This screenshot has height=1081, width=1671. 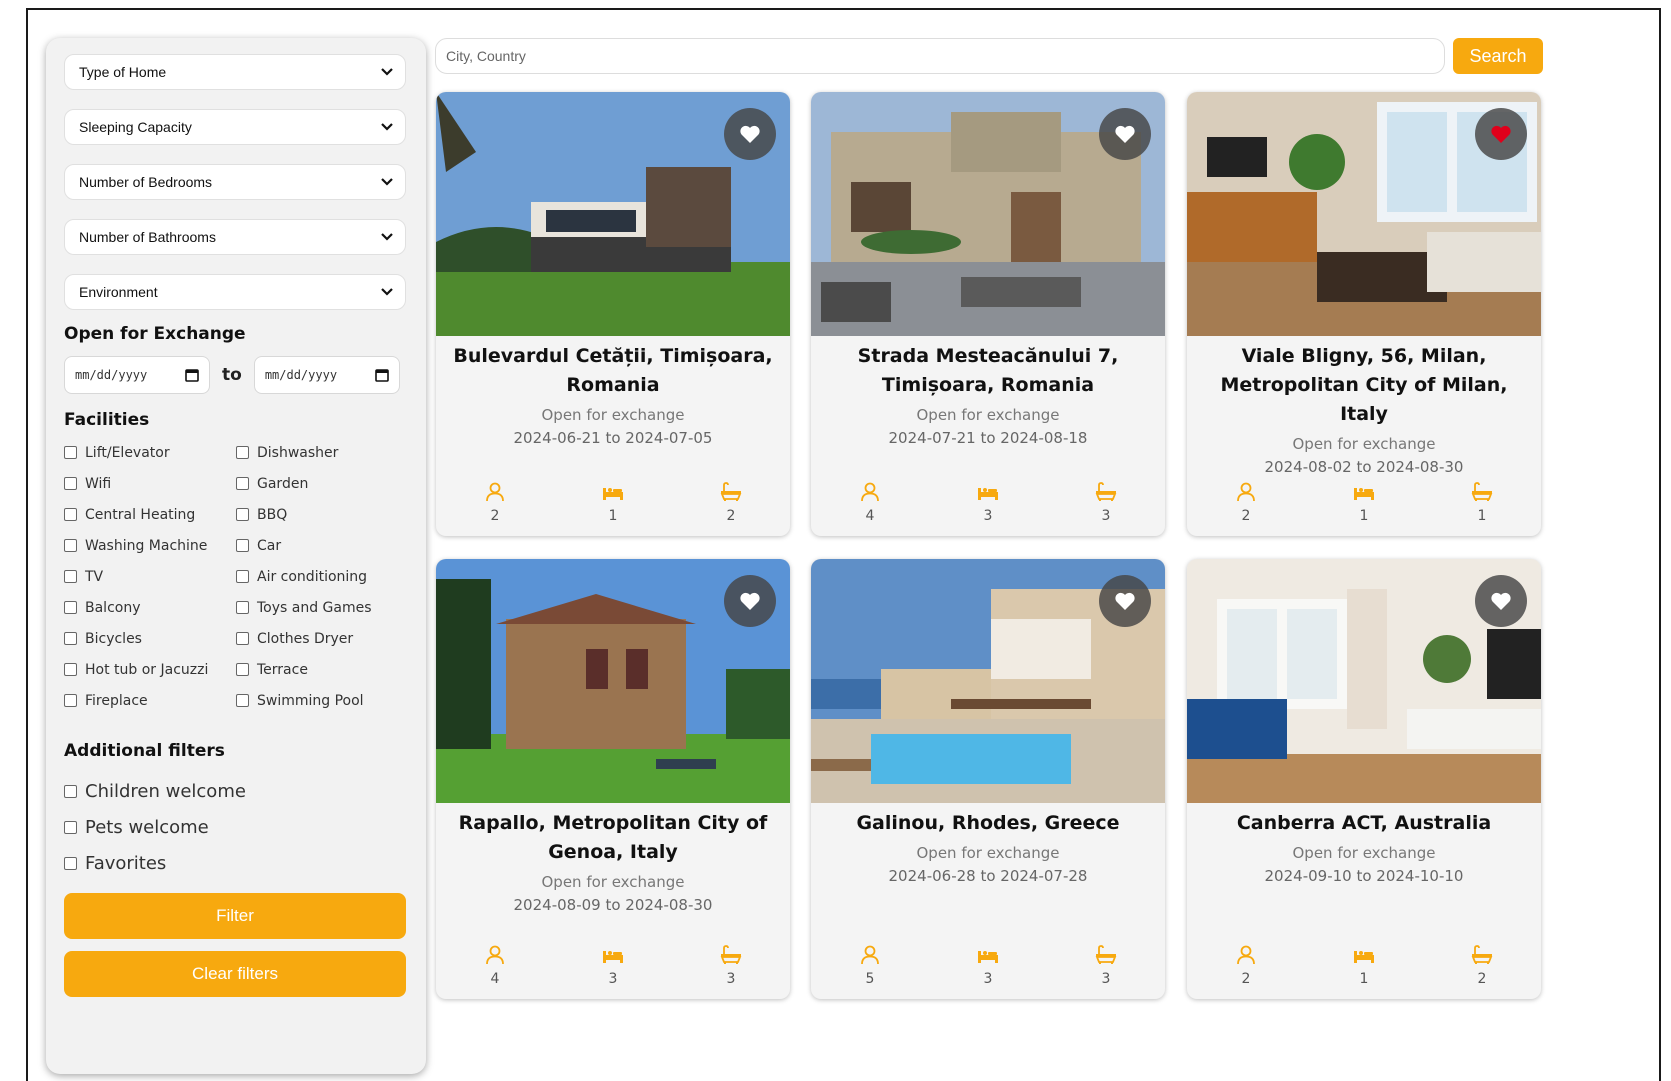 What do you see at coordinates (236, 827) in the screenshot?
I see `additional-filter-checkbox: Pets welcome` at bounding box center [236, 827].